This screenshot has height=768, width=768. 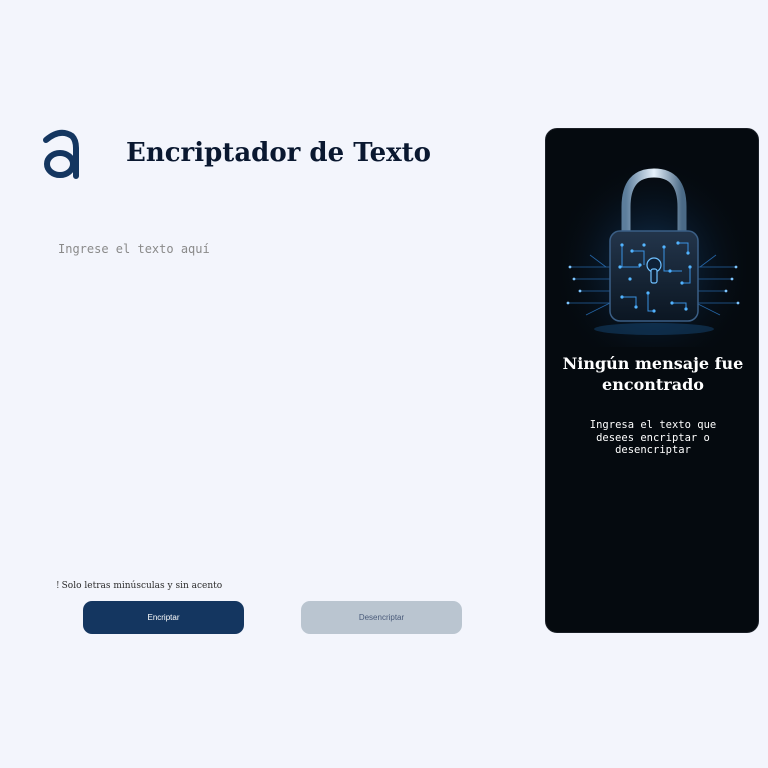 I want to click on padlock-circuit-image, so click(x=653, y=247).